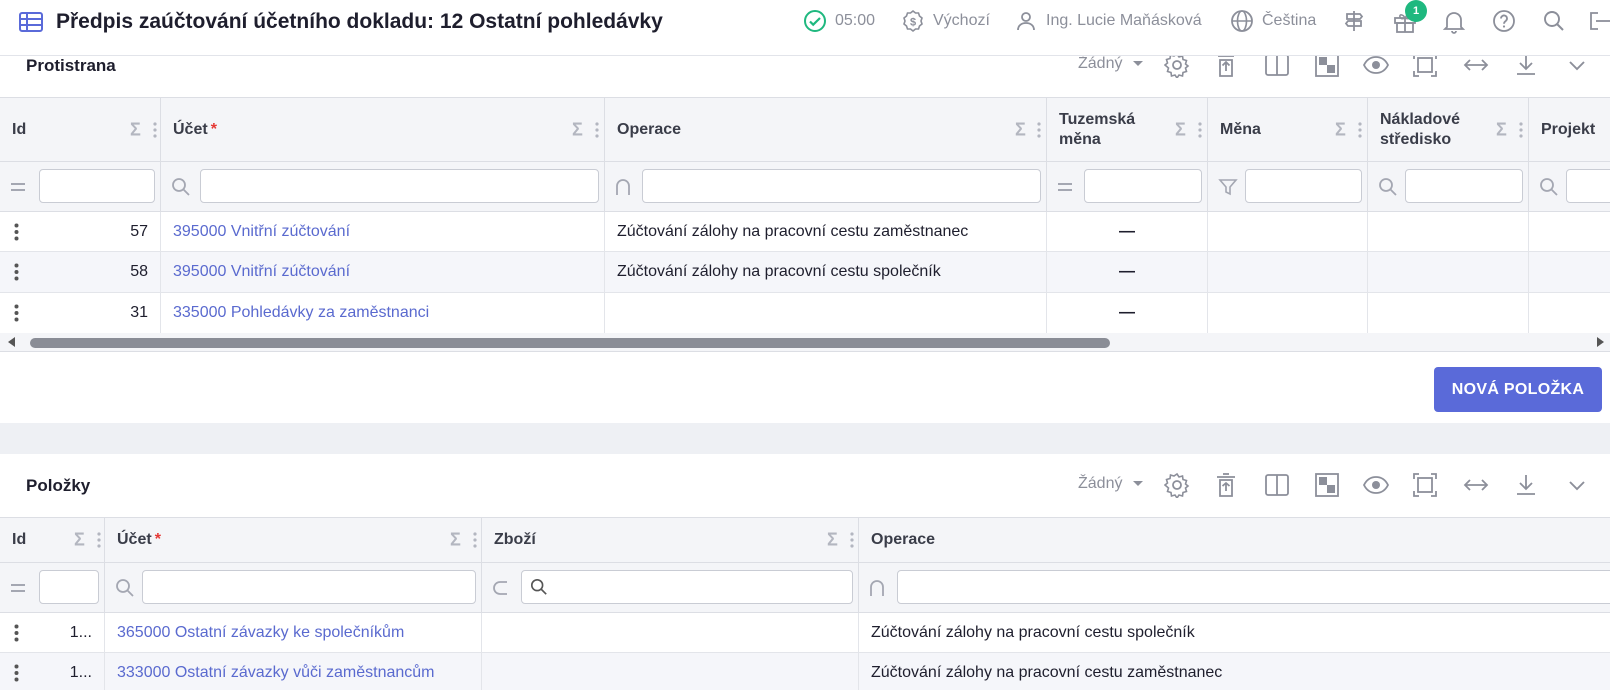 Image resolution: width=1610 pixels, height=690 pixels. Describe the element at coordinates (1569, 129) in the screenshot. I see `col-header-project: Projekt` at that location.